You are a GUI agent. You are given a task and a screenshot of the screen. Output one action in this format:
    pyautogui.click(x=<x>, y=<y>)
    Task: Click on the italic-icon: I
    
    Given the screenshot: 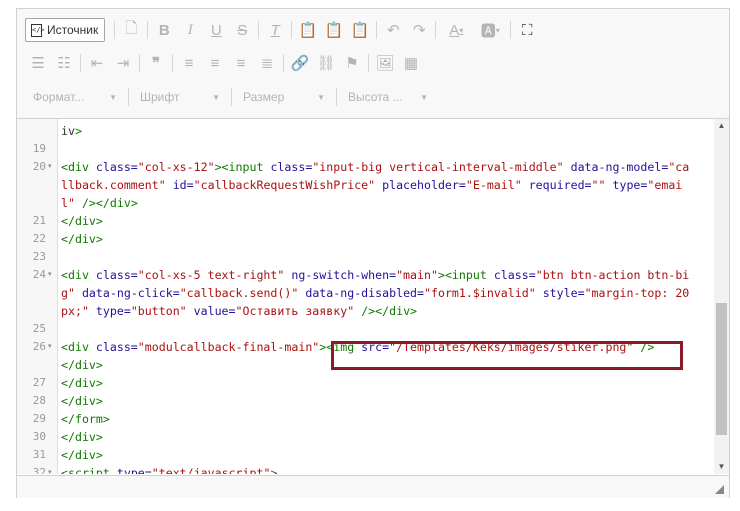 What is the action you would take?
    pyautogui.click(x=190, y=30)
    